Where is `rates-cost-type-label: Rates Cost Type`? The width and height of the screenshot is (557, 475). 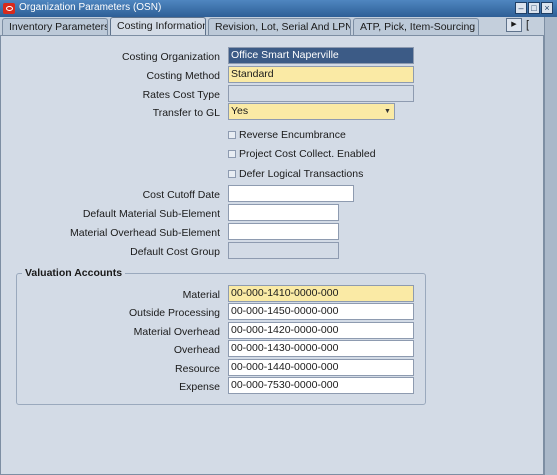
rates-cost-type-label: Rates Cost Type is located at coordinates (181, 95).